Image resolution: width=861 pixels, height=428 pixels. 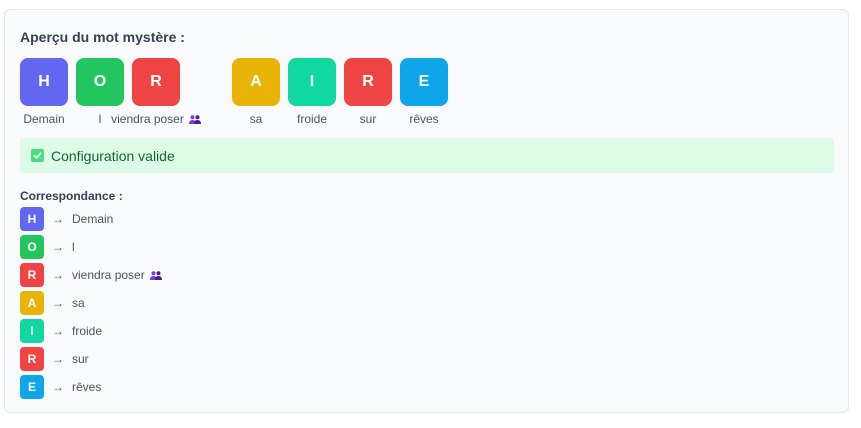 I want to click on mapping-word: l, so click(x=73, y=247).